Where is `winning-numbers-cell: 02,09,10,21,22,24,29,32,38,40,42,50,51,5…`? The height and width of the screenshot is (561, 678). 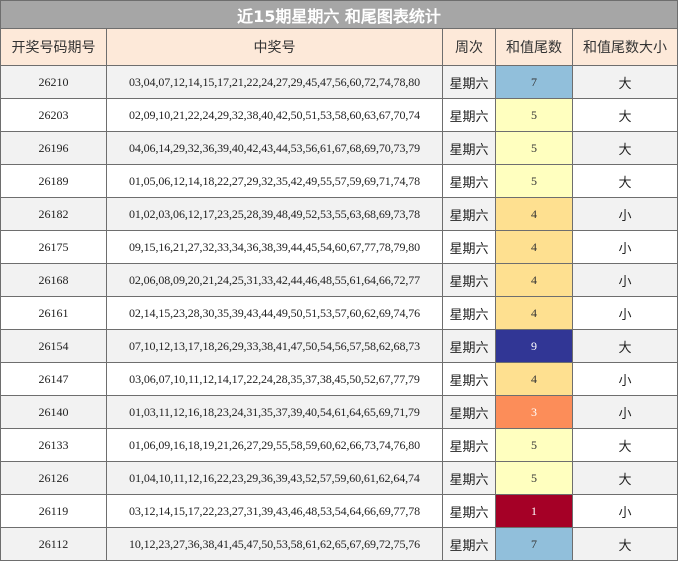
winning-numbers-cell: 02,09,10,21,22,24,29,32,38,40,42,50,51,5… is located at coordinates (274, 115).